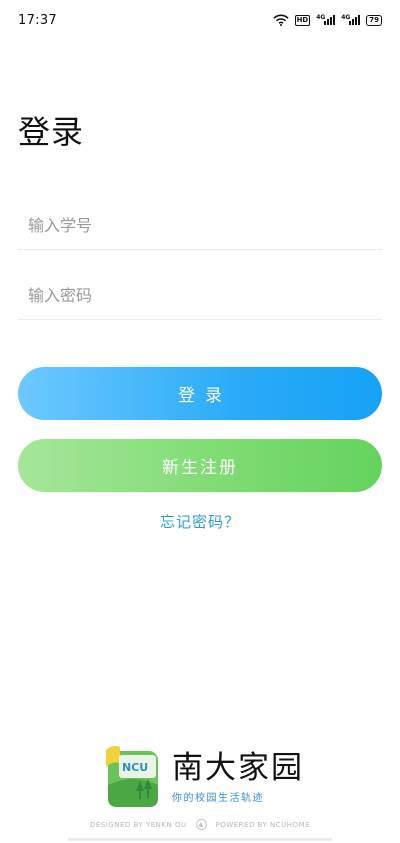 This screenshot has height=843, width=400. What do you see at coordinates (51, 132) in the screenshot?
I see `page-title: 登录` at bounding box center [51, 132].